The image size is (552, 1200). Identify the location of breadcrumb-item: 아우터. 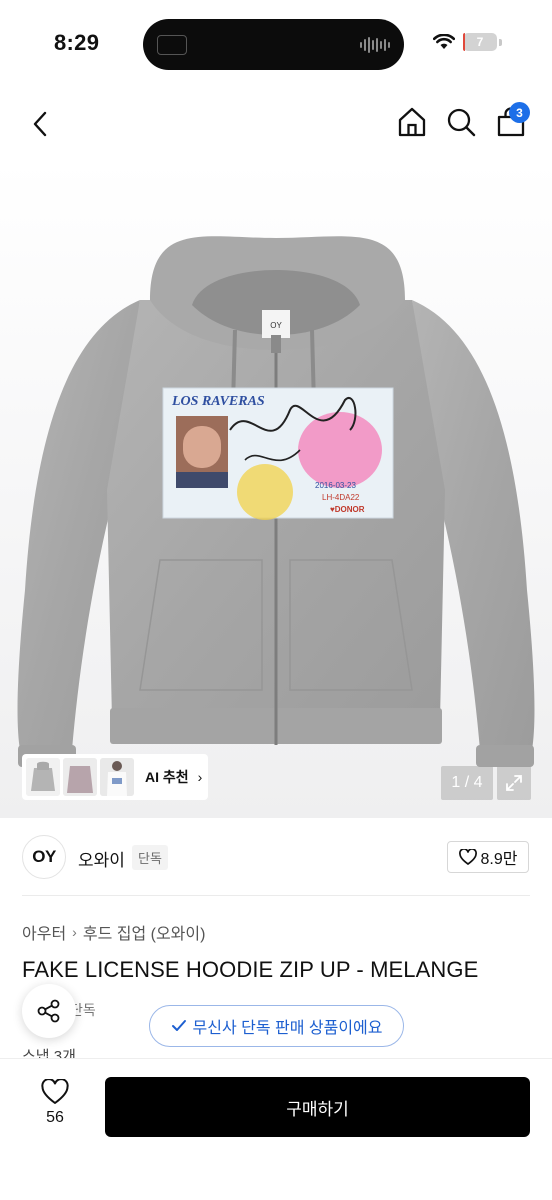
(44, 932).